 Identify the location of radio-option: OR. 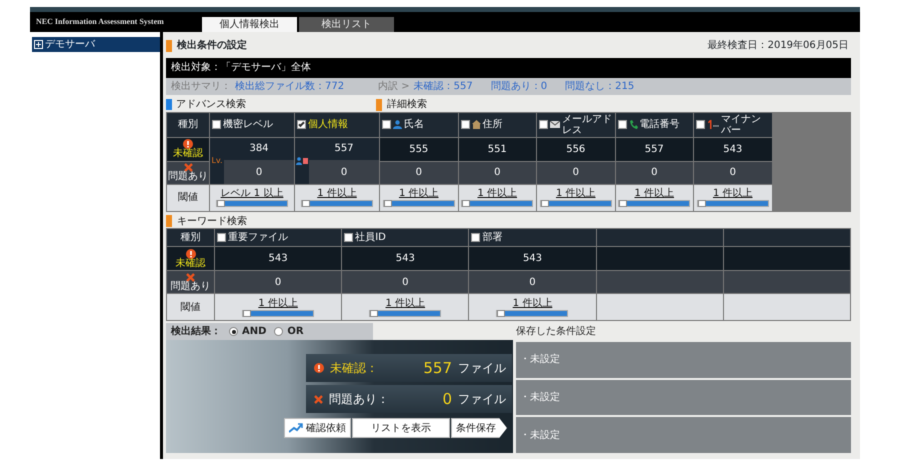
(289, 331).